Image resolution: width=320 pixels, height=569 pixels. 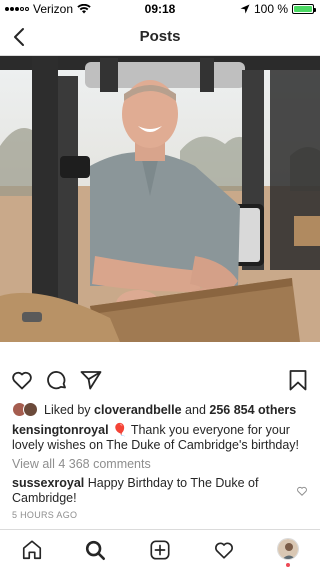 What do you see at coordinates (60, 430) in the screenshot?
I see `caption-username: kensingtonroyal` at bounding box center [60, 430].